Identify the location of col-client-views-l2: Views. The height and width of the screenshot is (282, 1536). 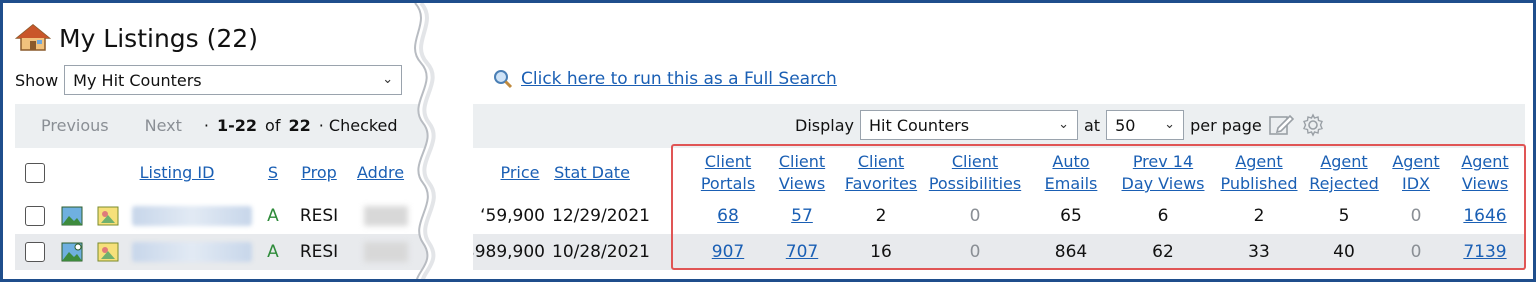
(802, 184).